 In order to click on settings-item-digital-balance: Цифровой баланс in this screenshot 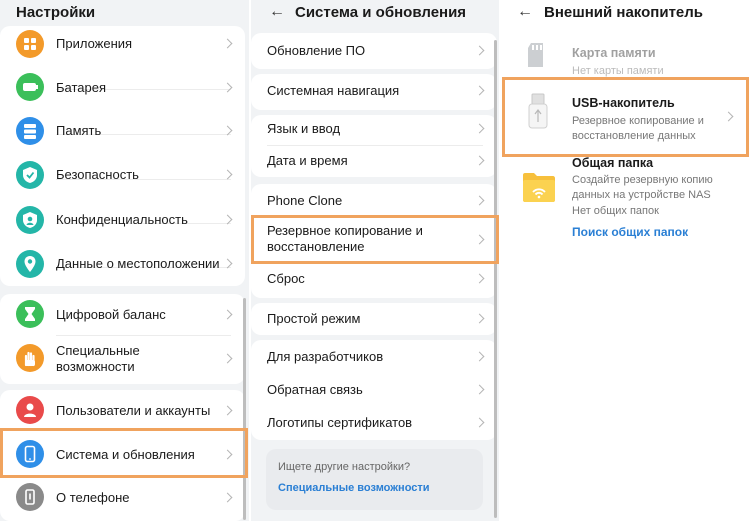, I will do `click(122, 314)`.